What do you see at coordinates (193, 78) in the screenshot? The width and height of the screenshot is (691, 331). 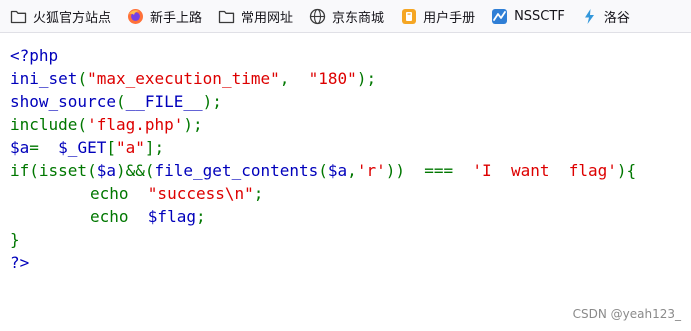 I see `code-line: ini_set("max_execution_time", "180");` at bounding box center [193, 78].